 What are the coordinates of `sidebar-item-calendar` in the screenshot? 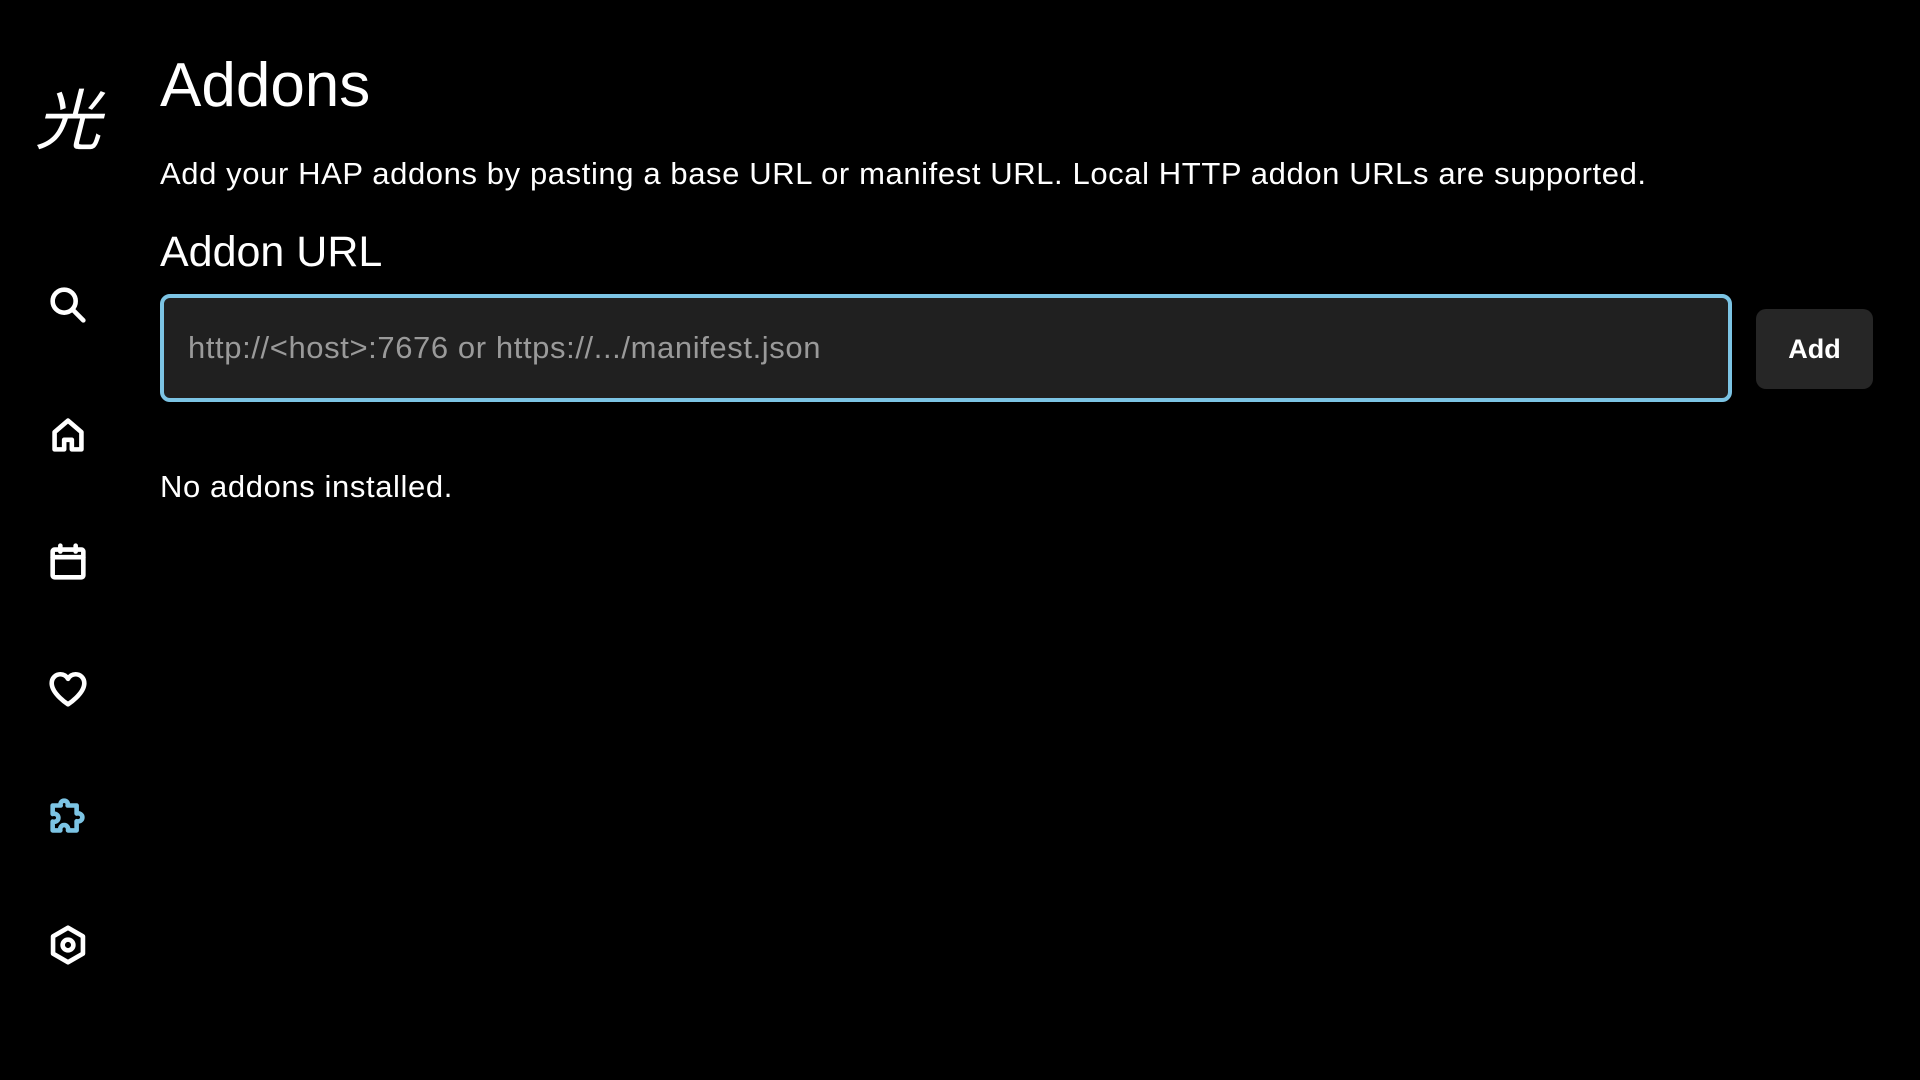 It's located at (68, 564).